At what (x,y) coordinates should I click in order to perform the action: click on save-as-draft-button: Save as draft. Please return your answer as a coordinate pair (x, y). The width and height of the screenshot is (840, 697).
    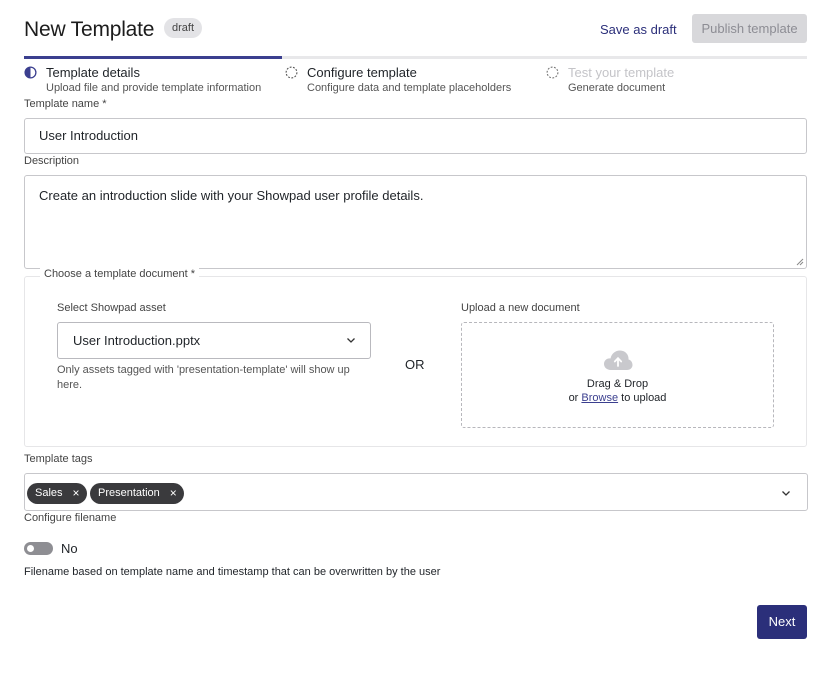
    Looking at the image, I should click on (638, 30).